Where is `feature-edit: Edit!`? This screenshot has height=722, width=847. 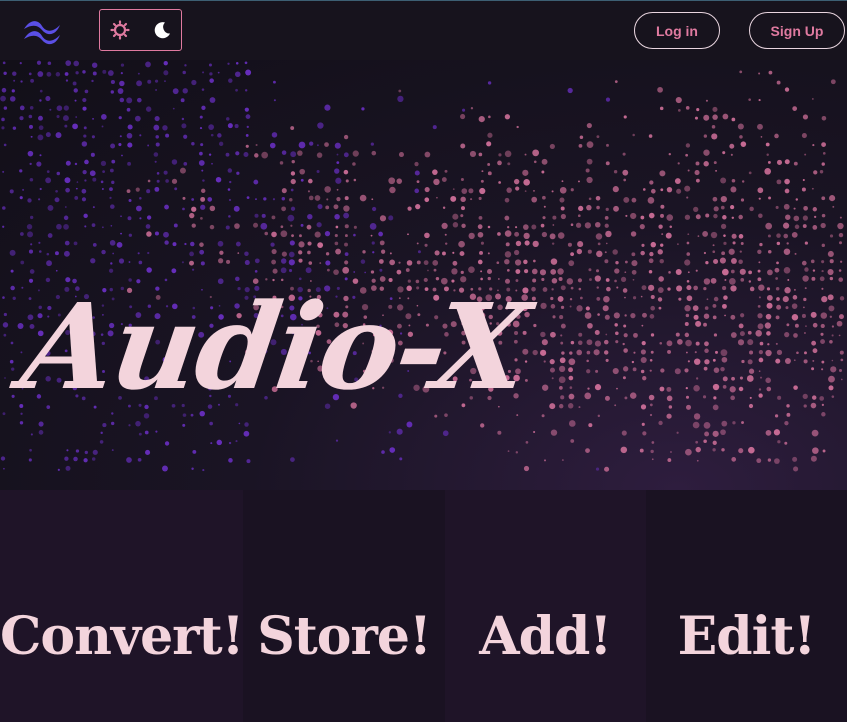
feature-edit: Edit! is located at coordinates (746, 606).